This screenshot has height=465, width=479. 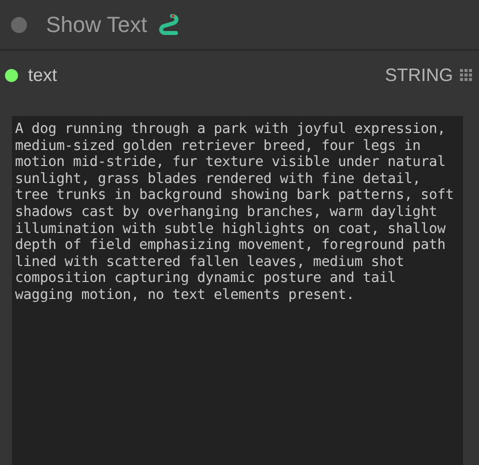 I want to click on slot-label: text, so click(x=43, y=75).